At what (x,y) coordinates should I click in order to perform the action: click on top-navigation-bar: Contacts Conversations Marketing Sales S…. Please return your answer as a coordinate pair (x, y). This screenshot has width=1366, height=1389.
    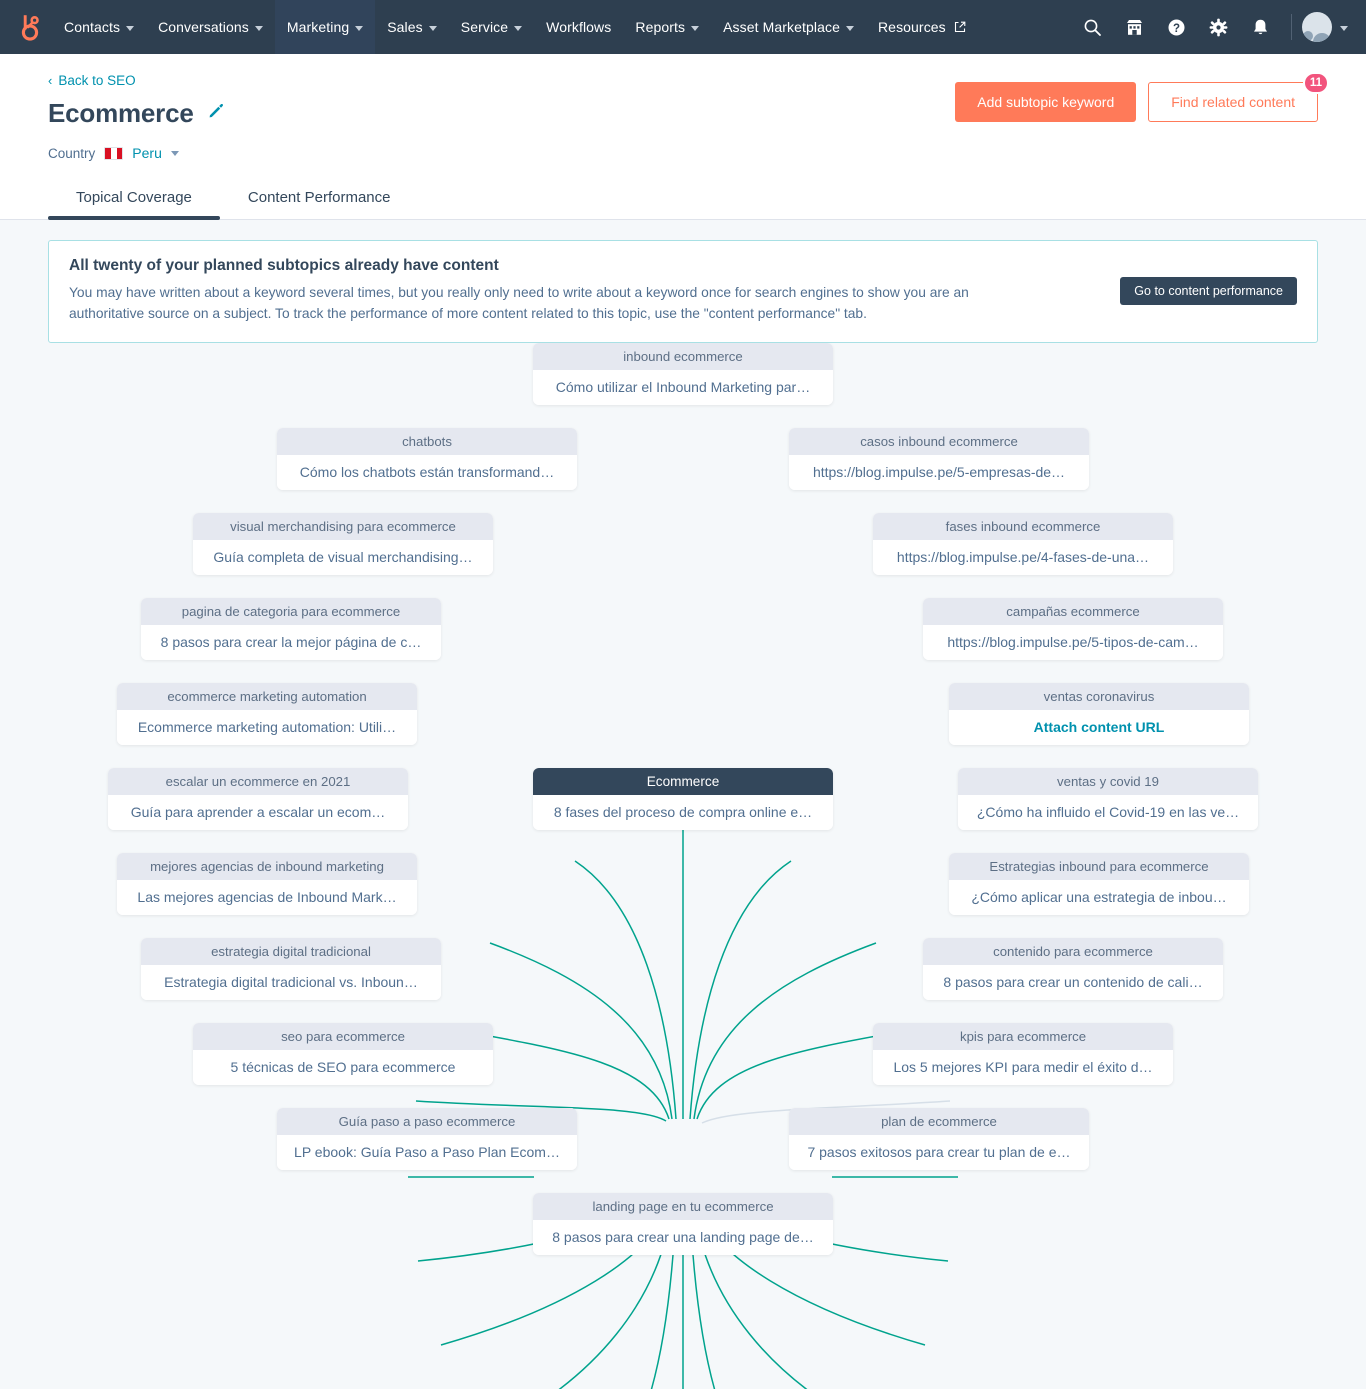
    Looking at the image, I should click on (683, 27).